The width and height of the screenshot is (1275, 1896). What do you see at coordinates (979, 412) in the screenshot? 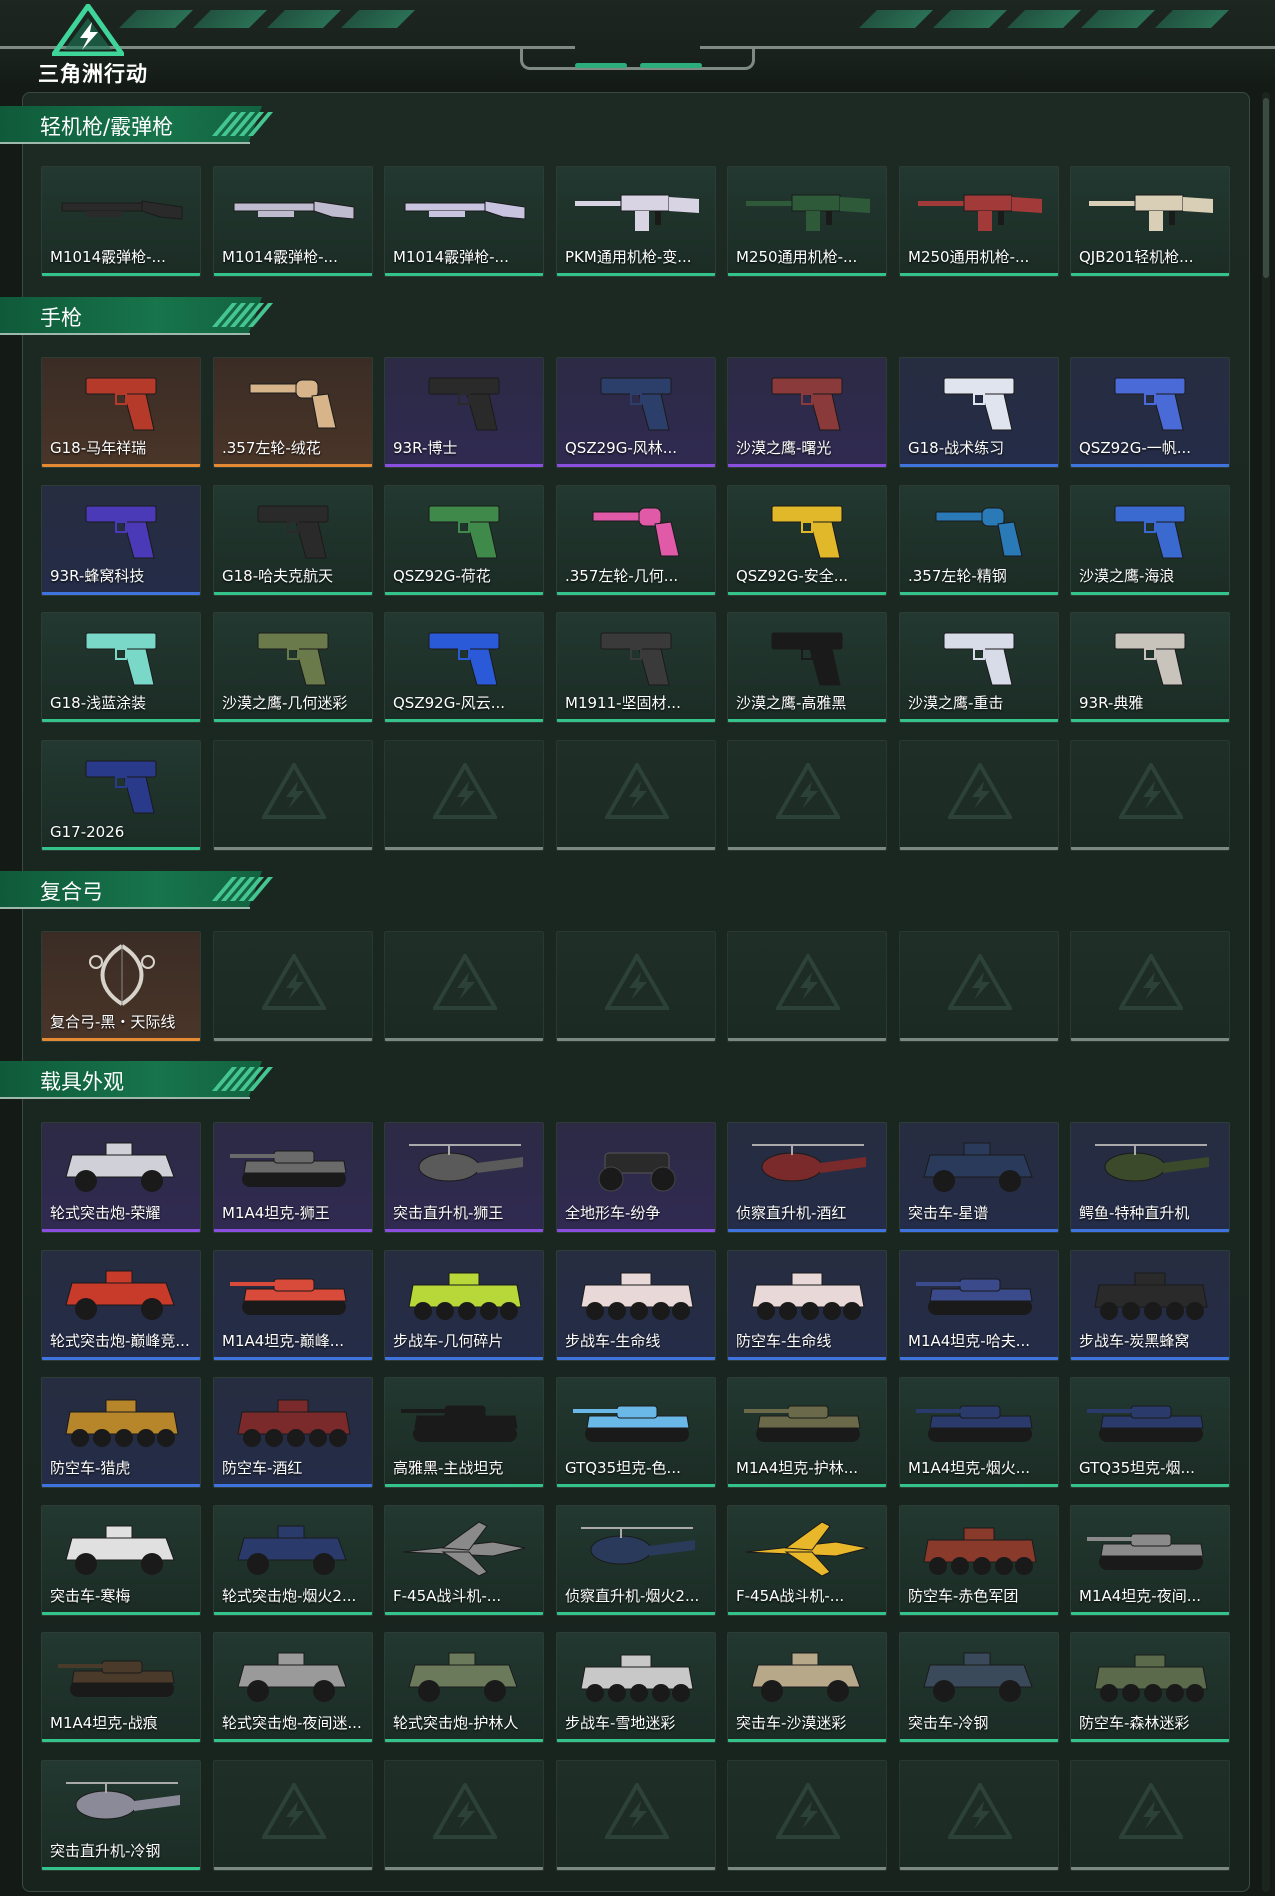
I see `item-card: G18-战术练习` at bounding box center [979, 412].